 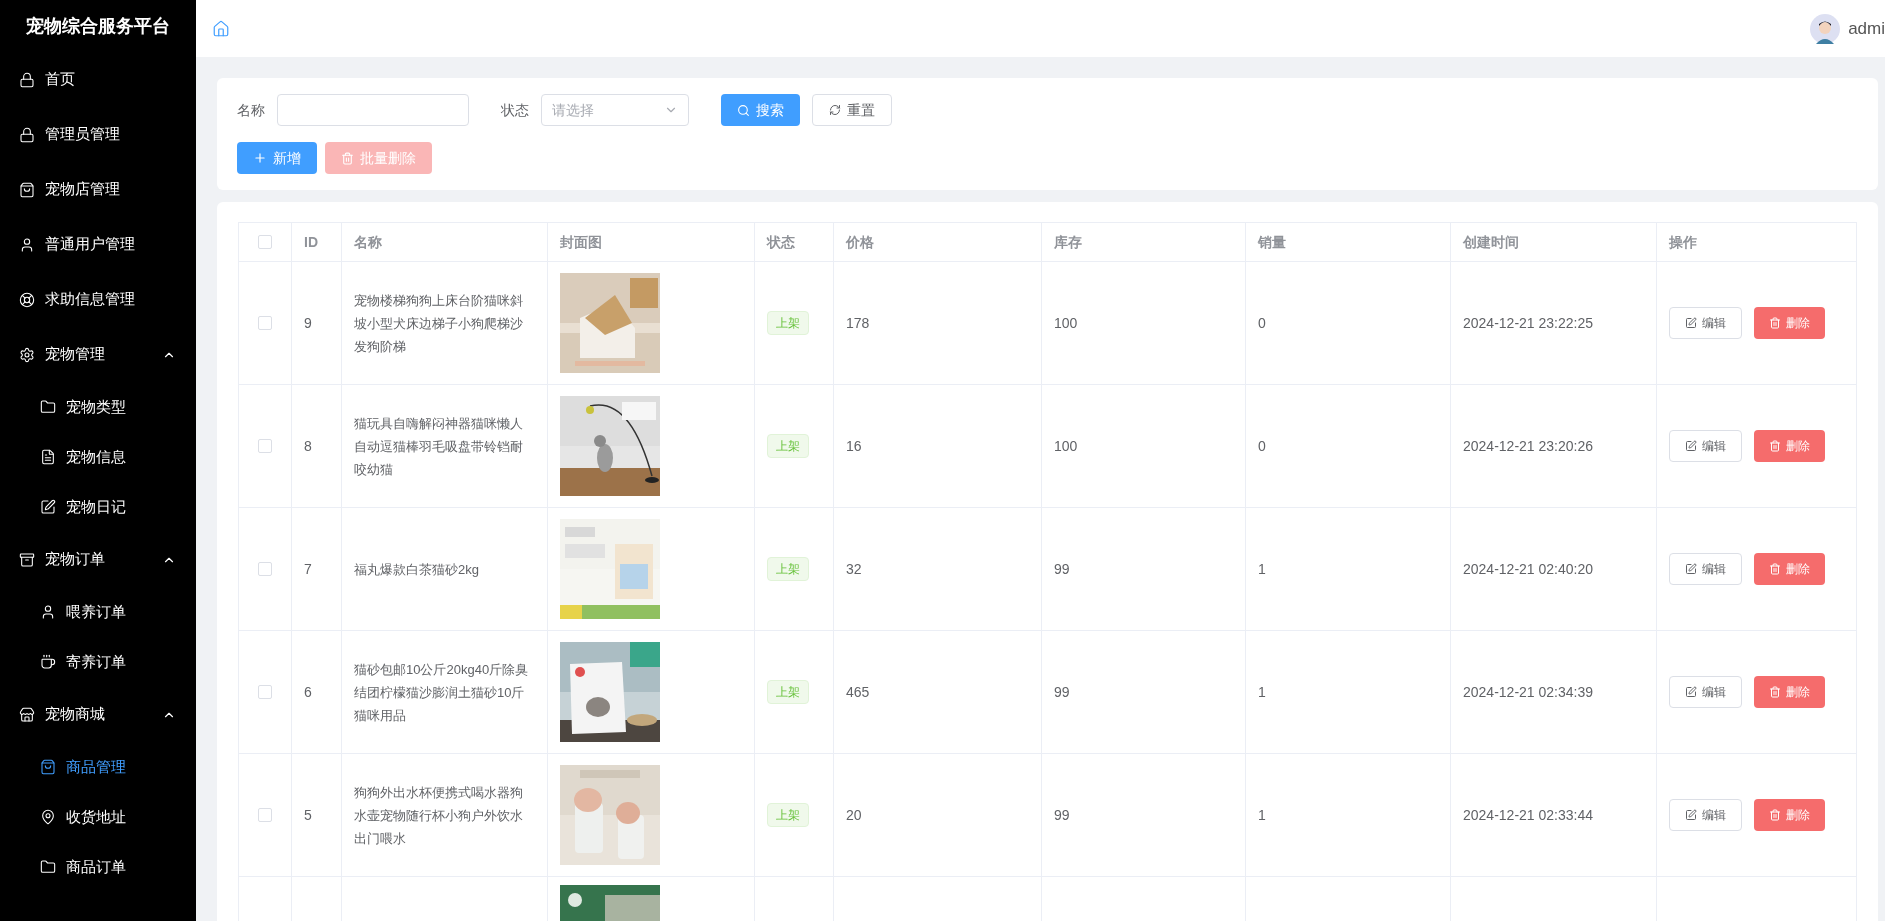 I want to click on sidebar-item: 商品管理, so click(x=98, y=767).